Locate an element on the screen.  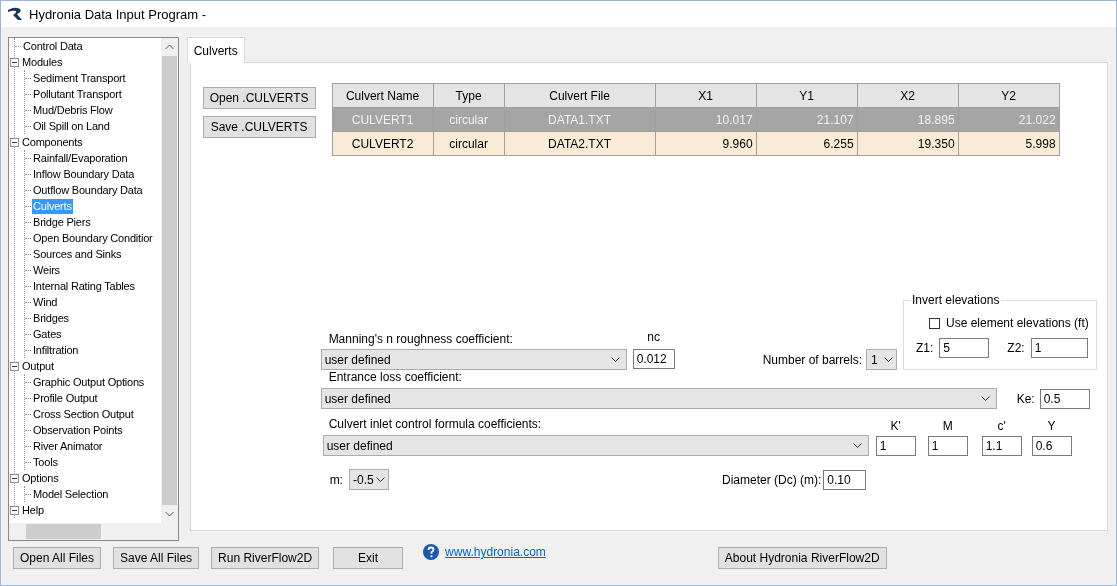
column-header: Type is located at coordinates (469, 95).